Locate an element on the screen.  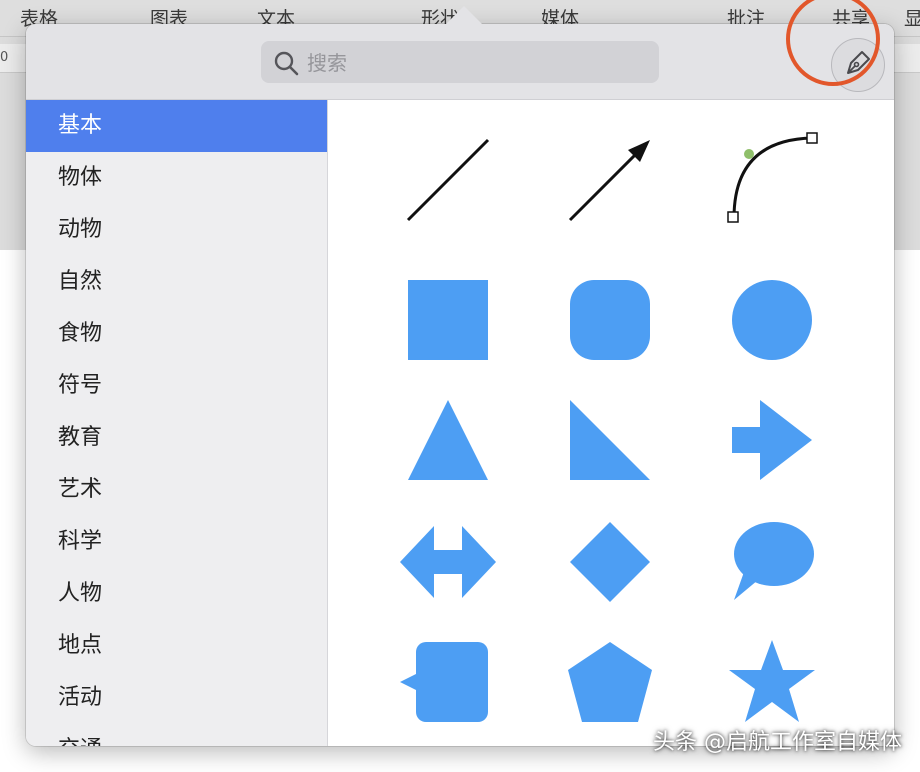
shape-arrow-line is located at coordinates (610, 180).